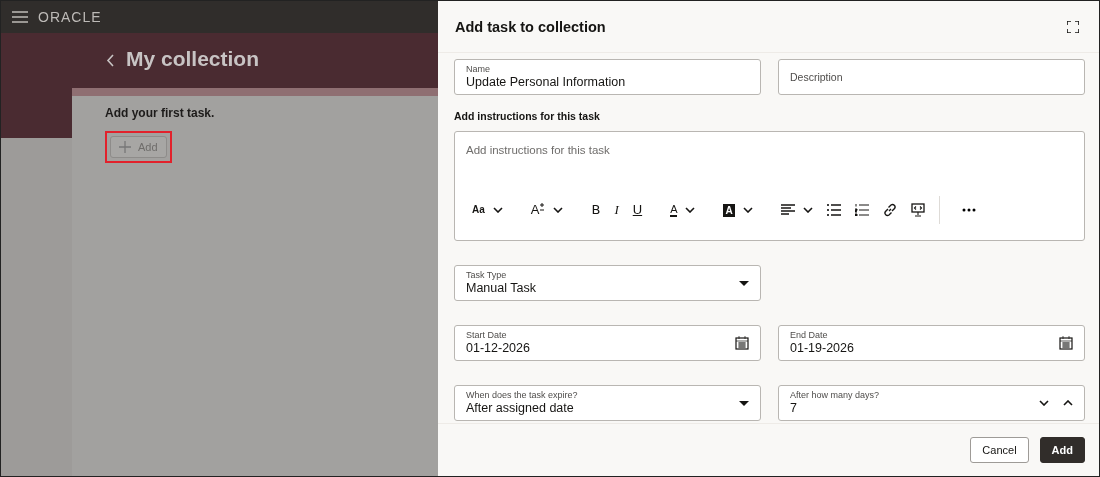 This screenshot has width=1100, height=477. I want to click on more-icon, so click(968, 210).